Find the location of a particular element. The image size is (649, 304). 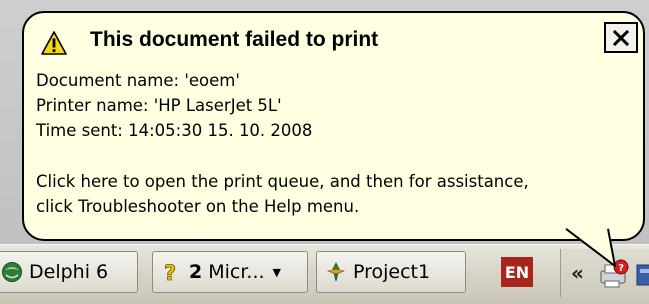

taskbar-button-project1: Project1 is located at coordinates (391, 272).